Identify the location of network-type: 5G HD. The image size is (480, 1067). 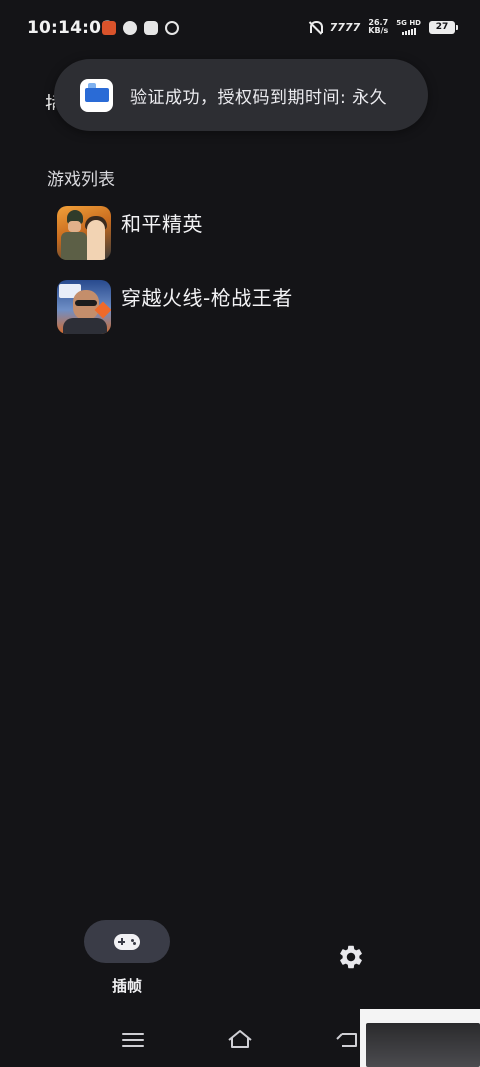
(408, 22).